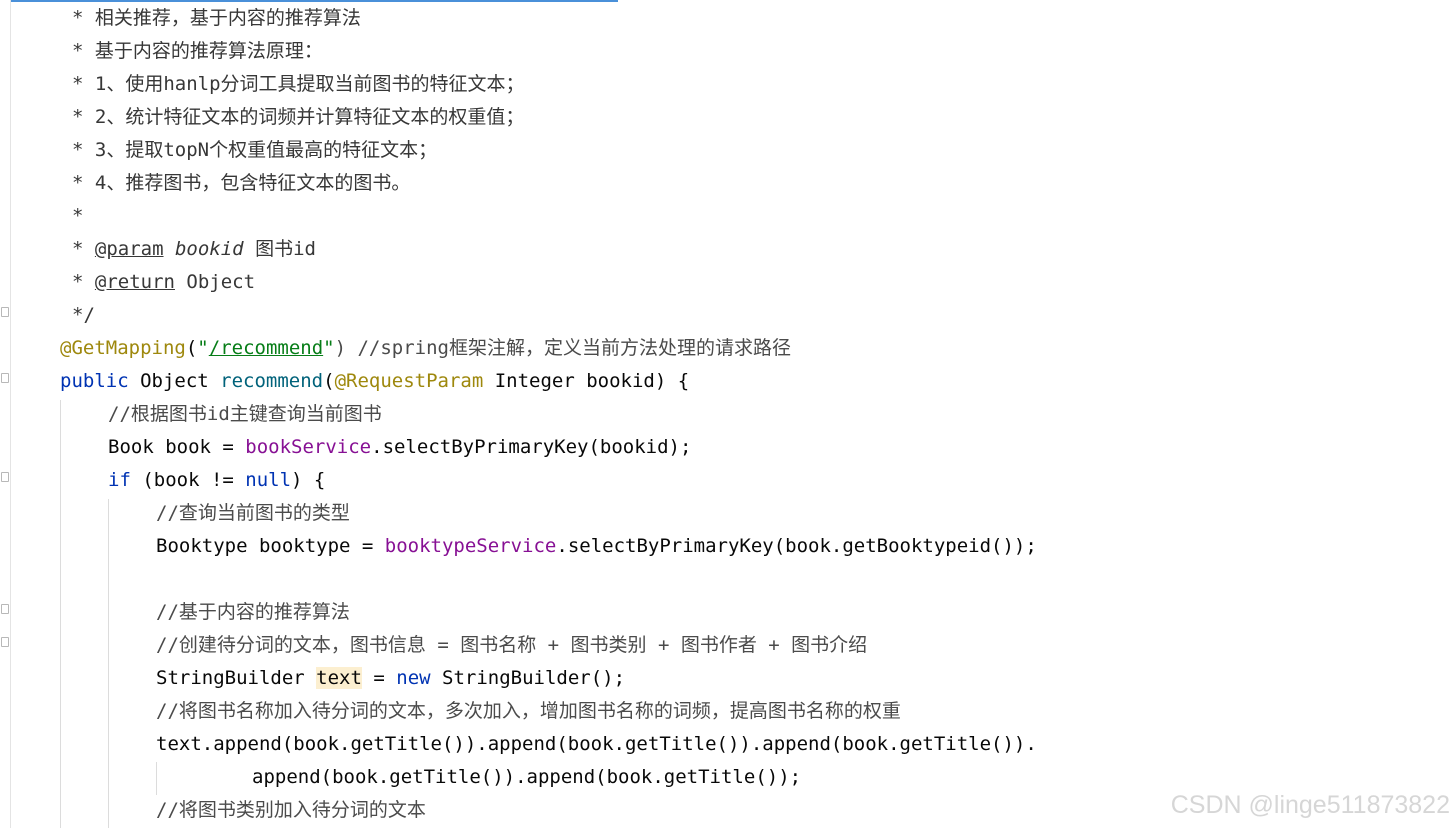 This screenshot has height=828, width=1454. I want to click on code-line: * 1、使用hanlp分词工具提取当前图书的特征文本；, so click(727, 84).